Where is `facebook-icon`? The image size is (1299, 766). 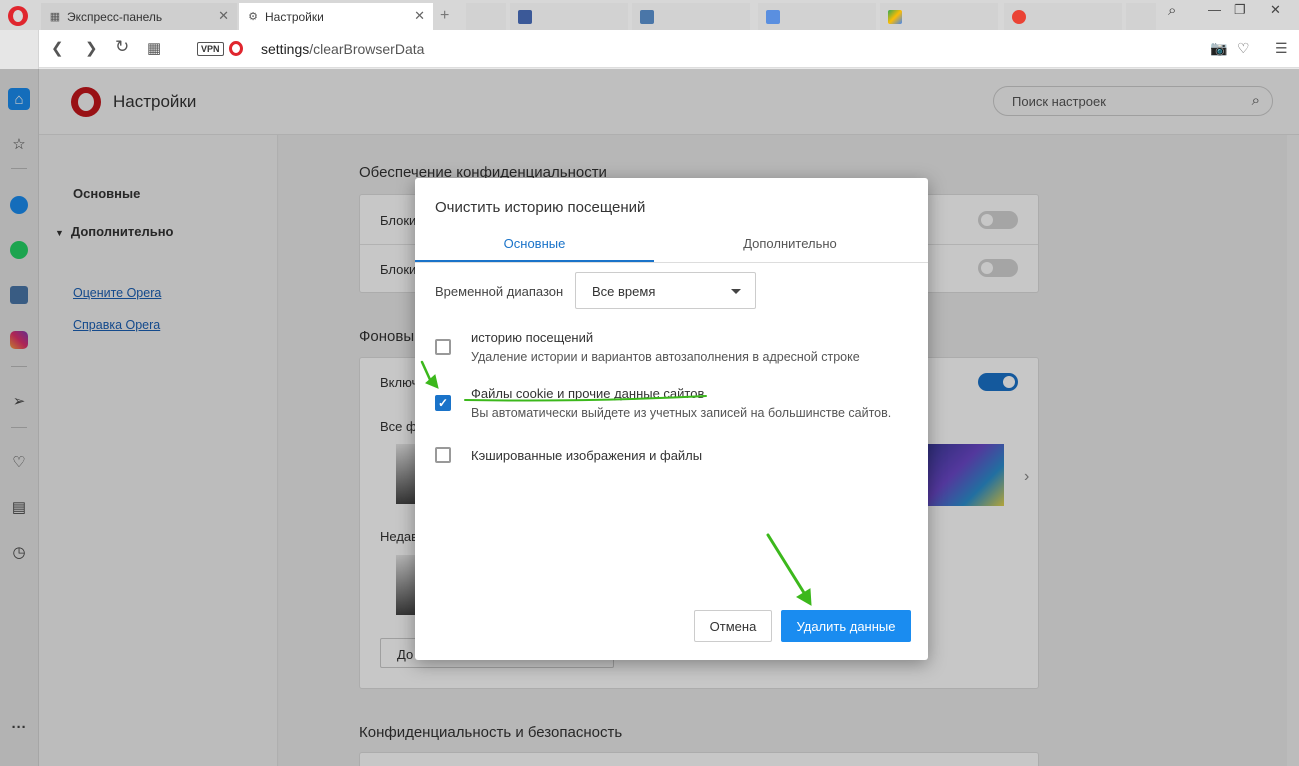 facebook-icon is located at coordinates (525, 16).